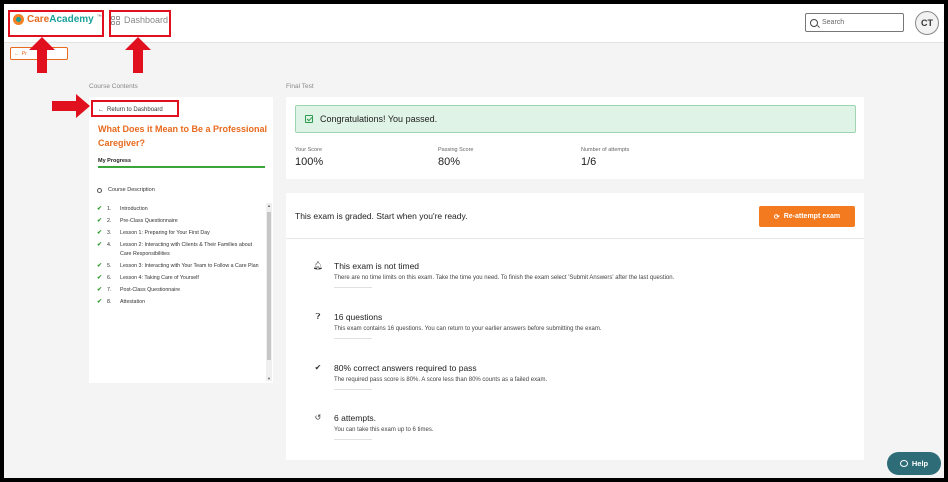 The width and height of the screenshot is (948, 482). What do you see at coordinates (179, 209) in the screenshot?
I see `lesson-item: ✔ 1. Introduction` at bounding box center [179, 209].